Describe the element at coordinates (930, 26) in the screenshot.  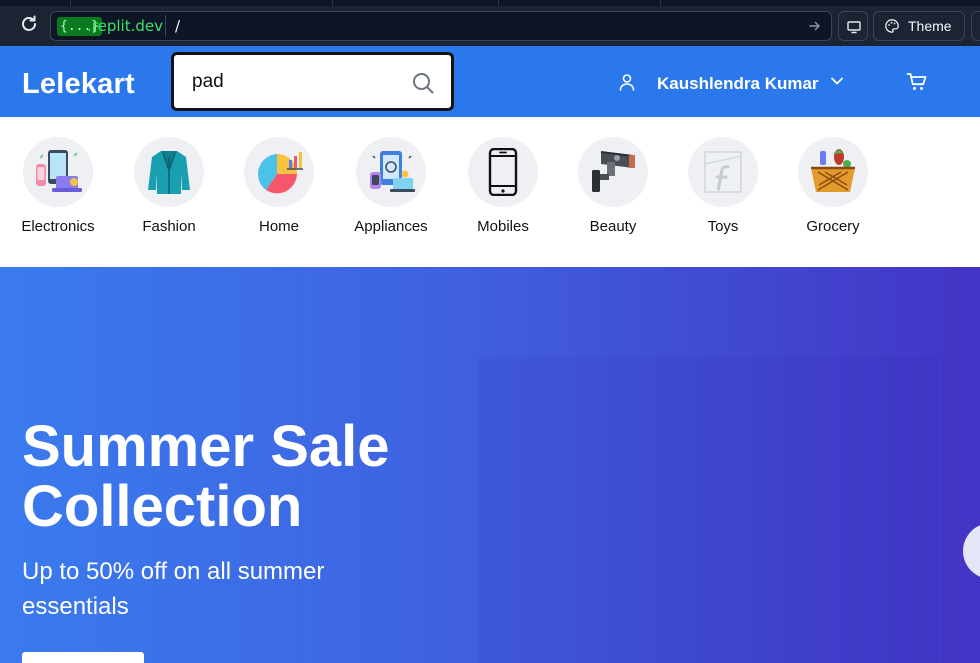
I see `theme-label: Theme` at that location.